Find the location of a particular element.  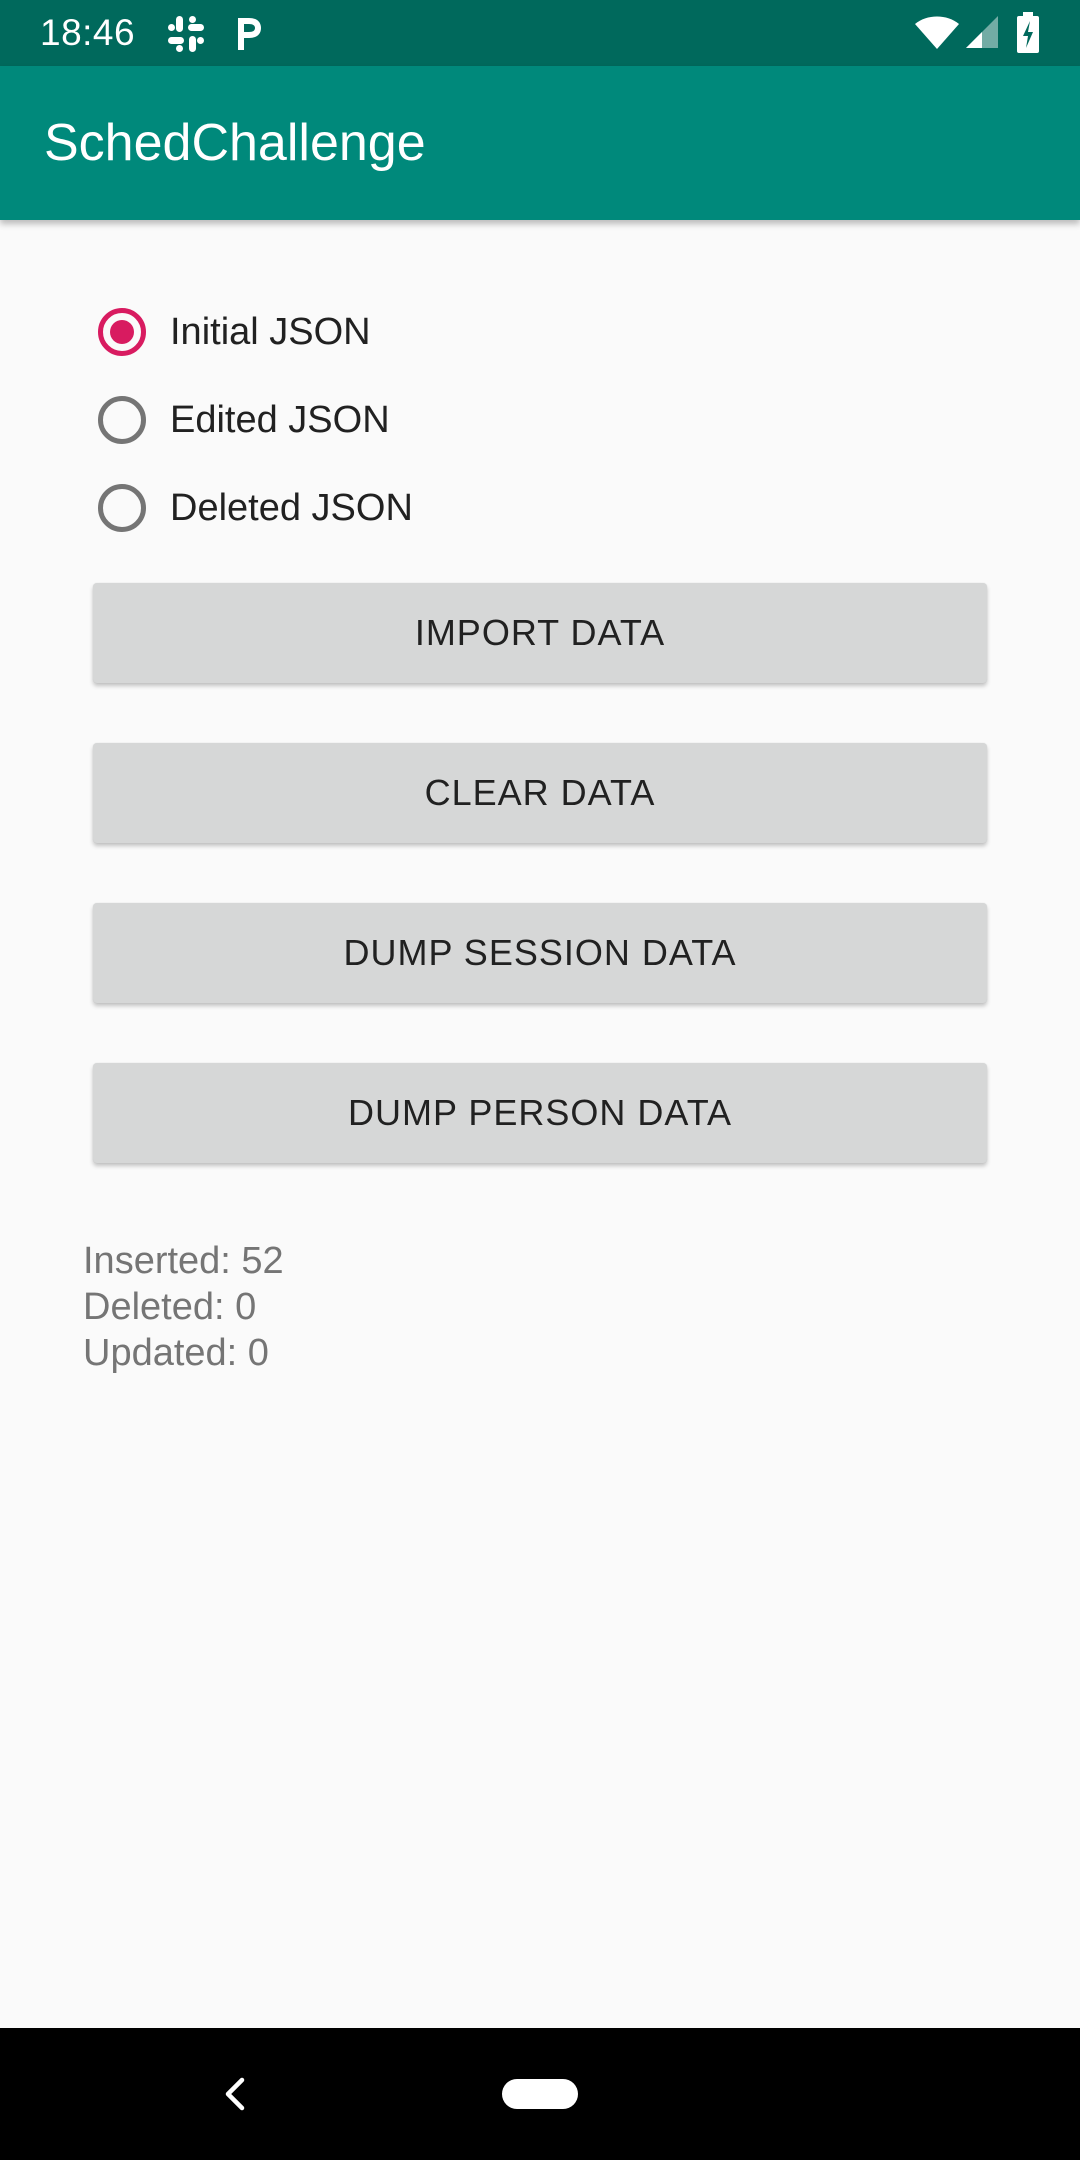

radio-deleted-json: Deleted JSON is located at coordinates (255, 508).